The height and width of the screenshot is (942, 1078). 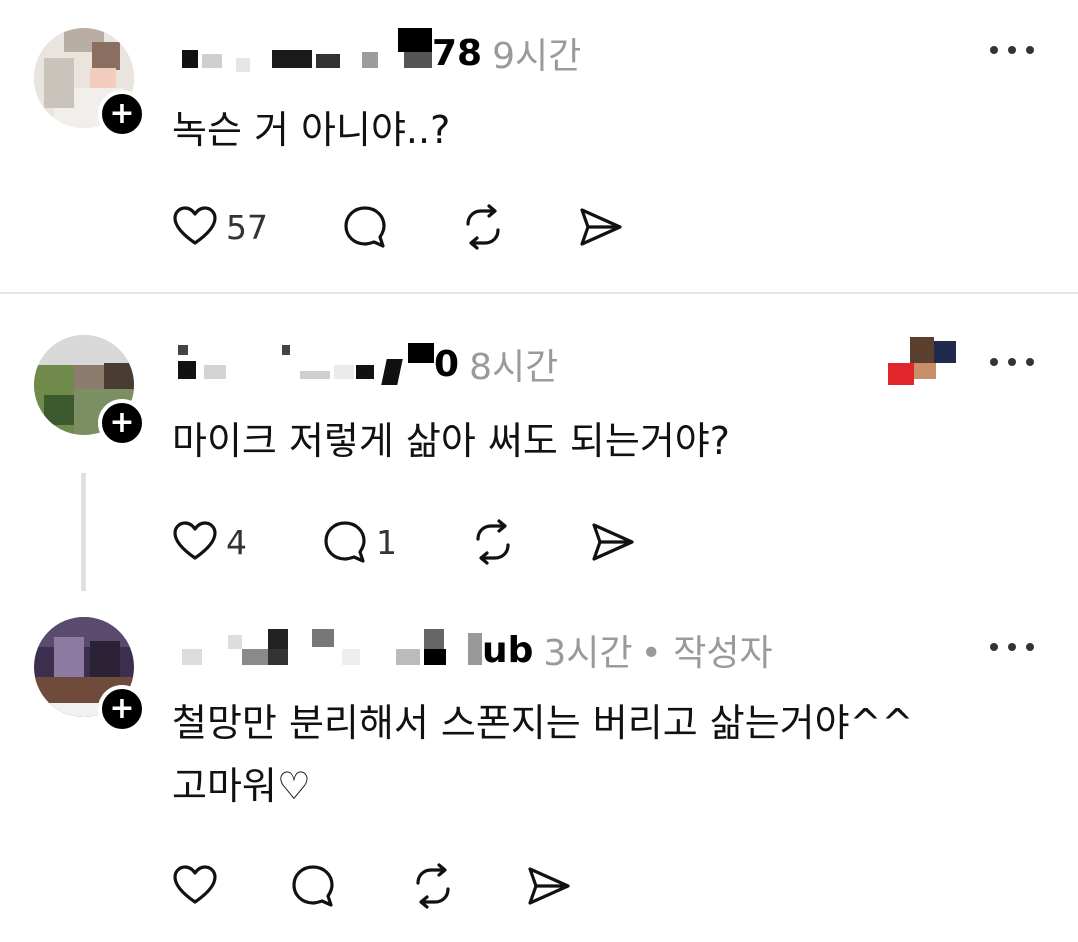 What do you see at coordinates (386, 542) in the screenshot?
I see `reply-count: 1` at bounding box center [386, 542].